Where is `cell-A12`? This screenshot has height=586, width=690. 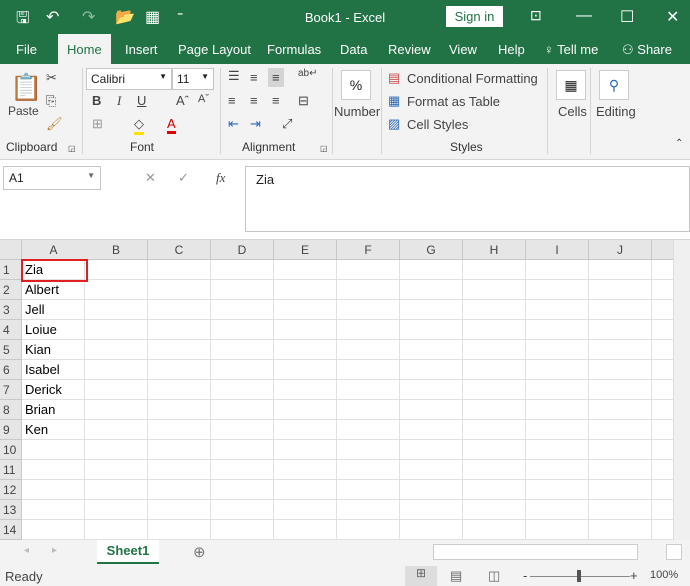 cell-A12 is located at coordinates (53, 490).